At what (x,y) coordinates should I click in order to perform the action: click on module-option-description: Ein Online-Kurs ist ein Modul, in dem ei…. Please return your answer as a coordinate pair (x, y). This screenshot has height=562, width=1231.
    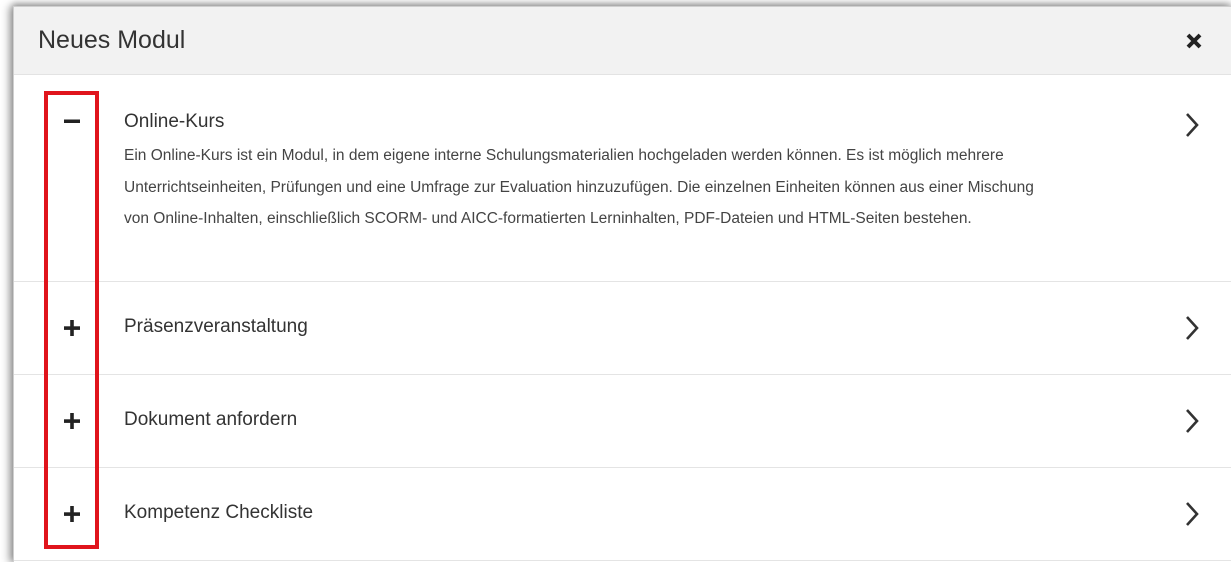
    Looking at the image, I should click on (579, 187).